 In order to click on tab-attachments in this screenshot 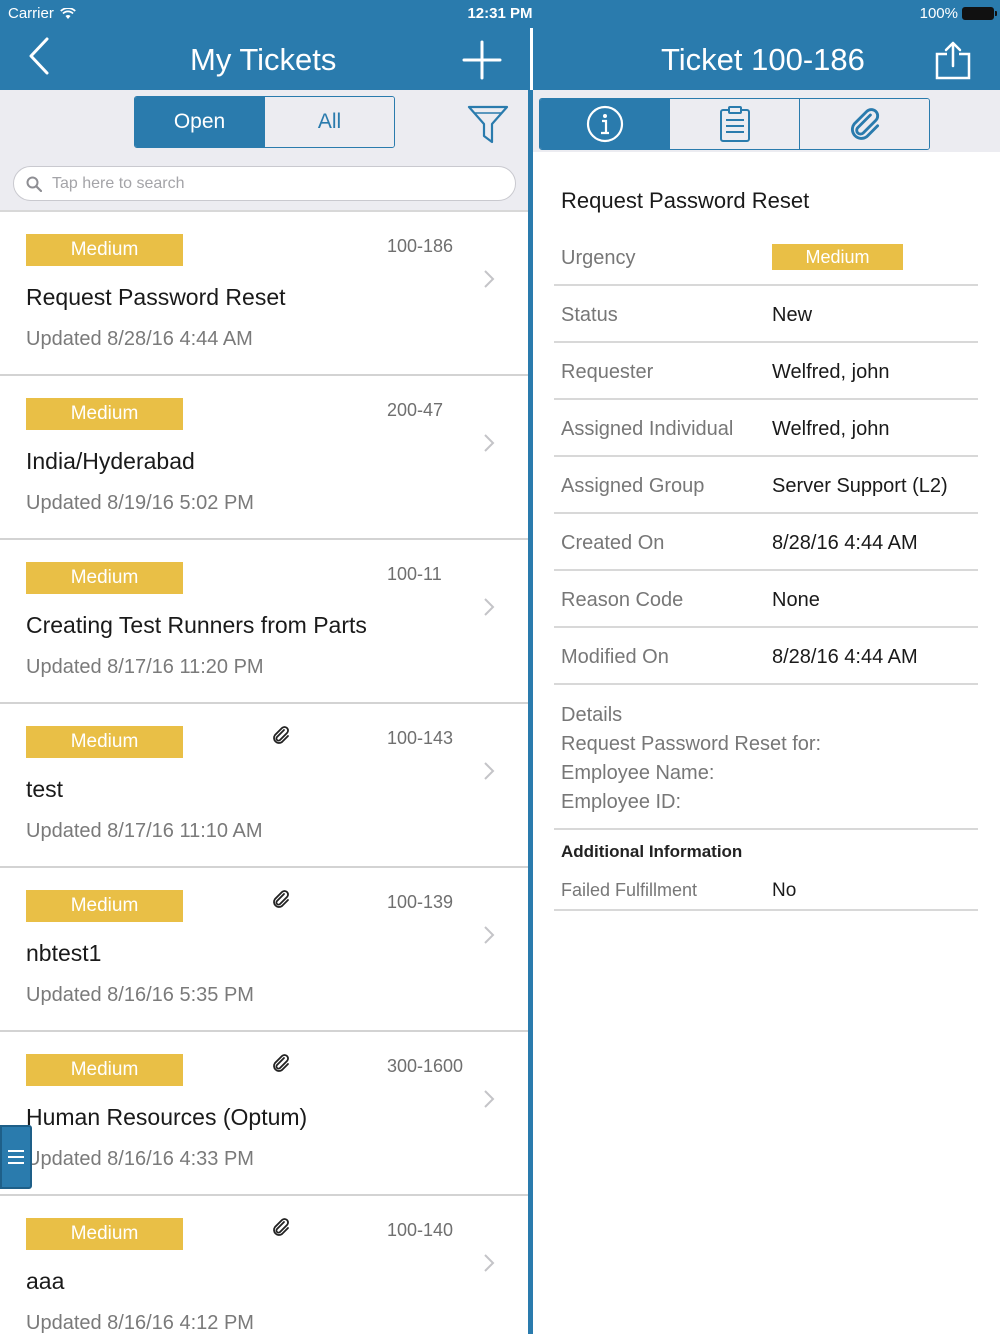, I will do `click(864, 124)`.